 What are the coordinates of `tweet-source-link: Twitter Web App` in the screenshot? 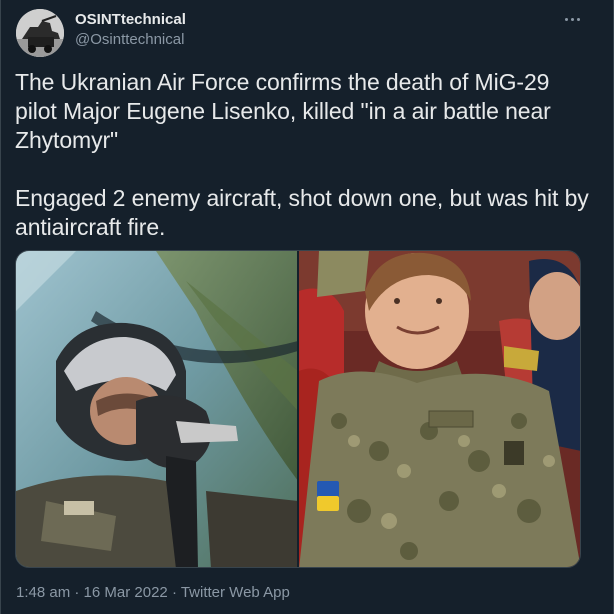 It's located at (235, 592).